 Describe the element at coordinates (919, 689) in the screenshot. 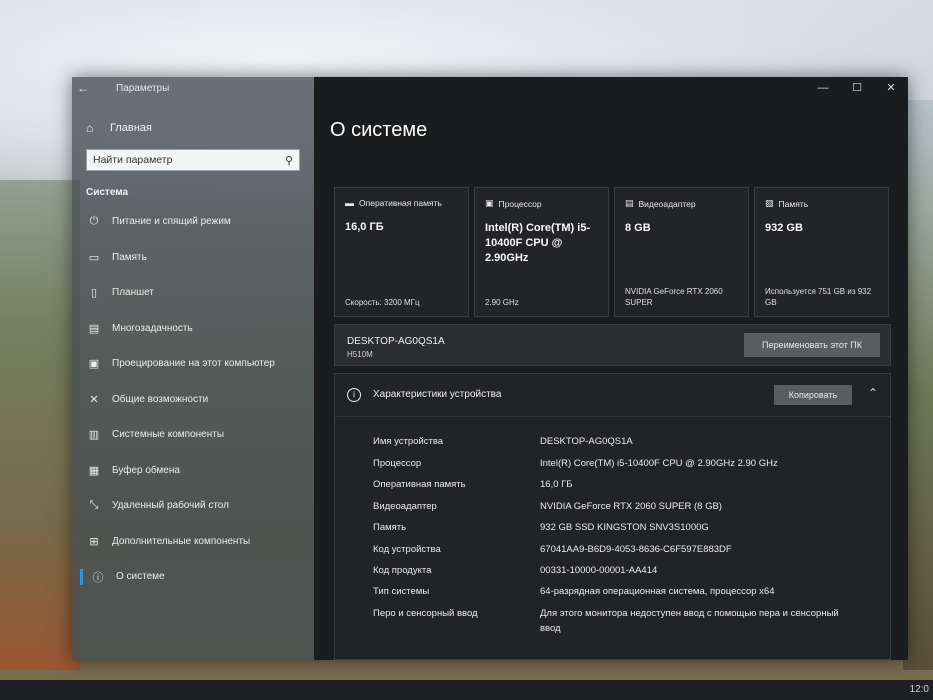

I see `taskbar-clock: 12:0` at that location.